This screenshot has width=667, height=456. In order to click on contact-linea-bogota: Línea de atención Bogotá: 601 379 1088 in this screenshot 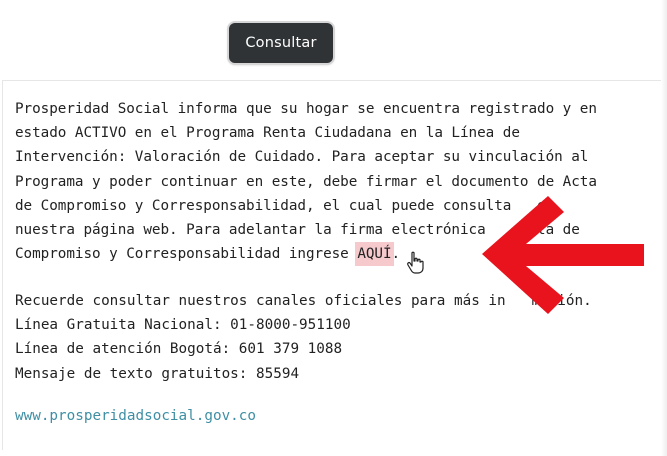, I will do `click(179, 349)`.